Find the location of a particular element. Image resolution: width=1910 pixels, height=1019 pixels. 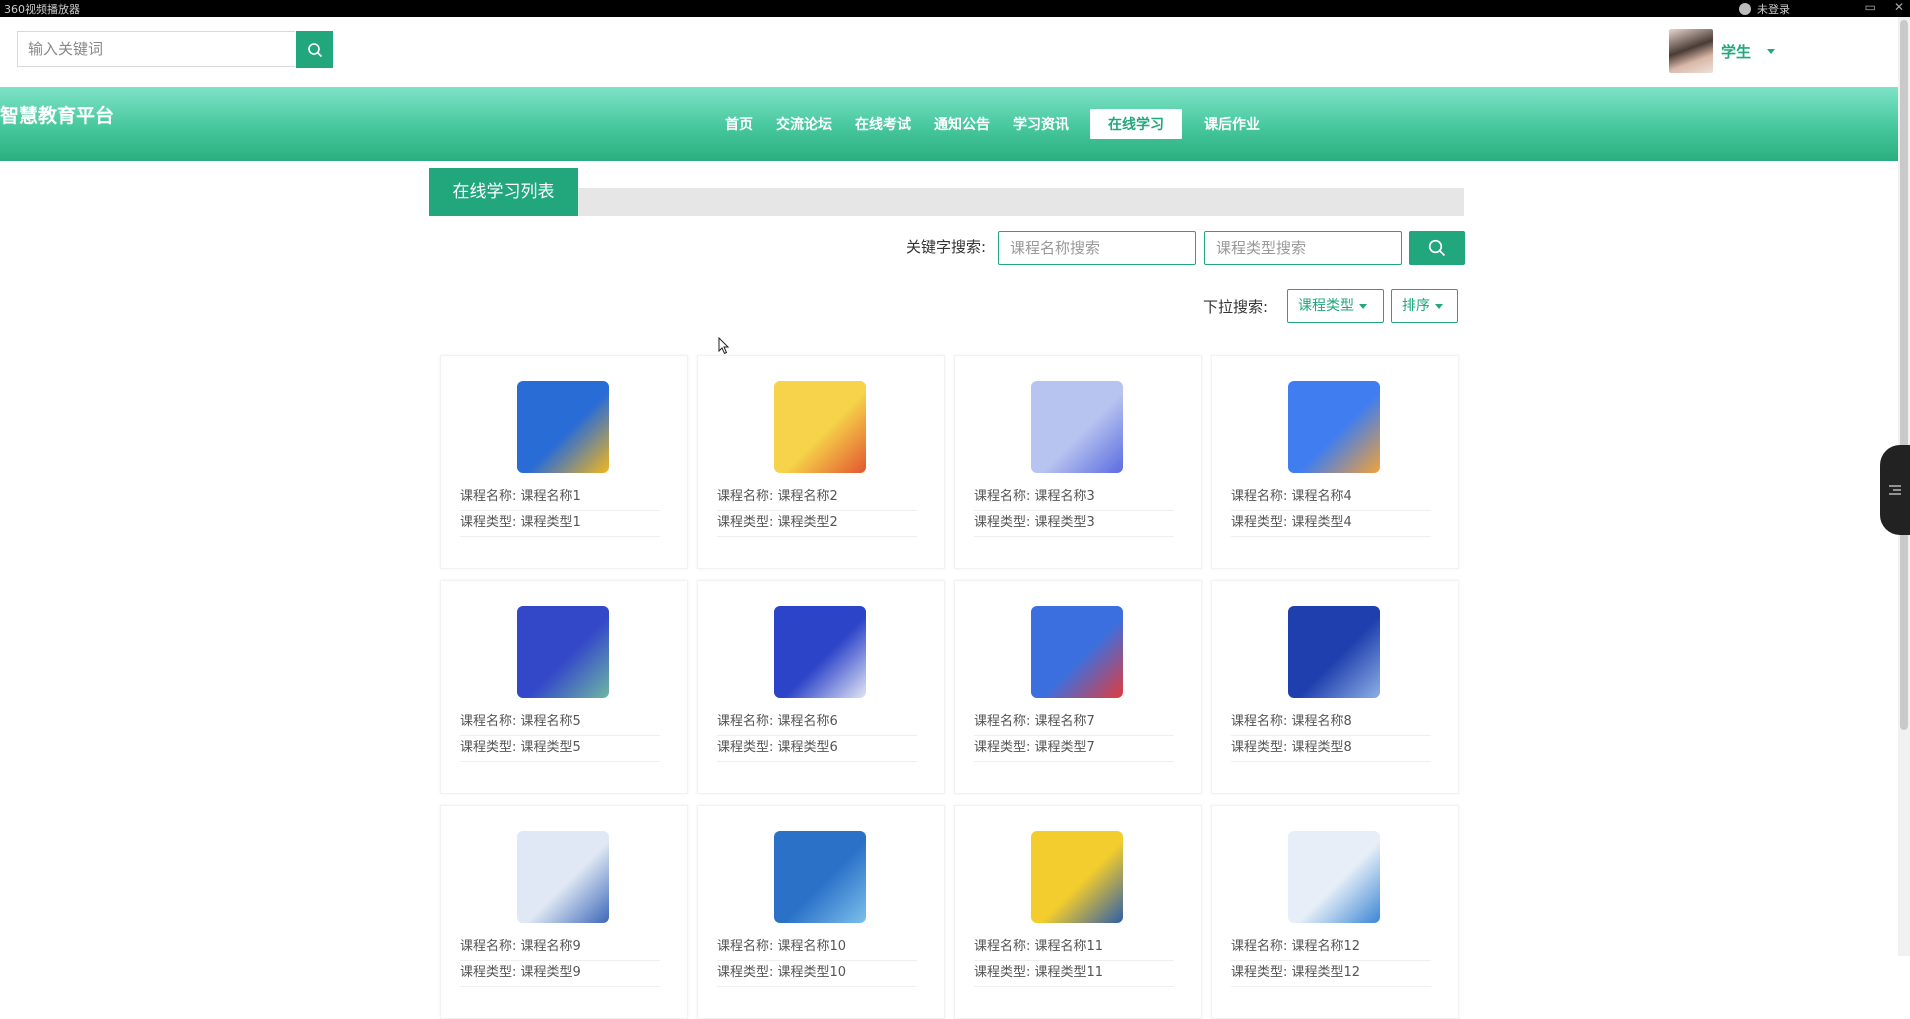

vertical-scrollbar-thumb is located at coordinates (1904, 375).